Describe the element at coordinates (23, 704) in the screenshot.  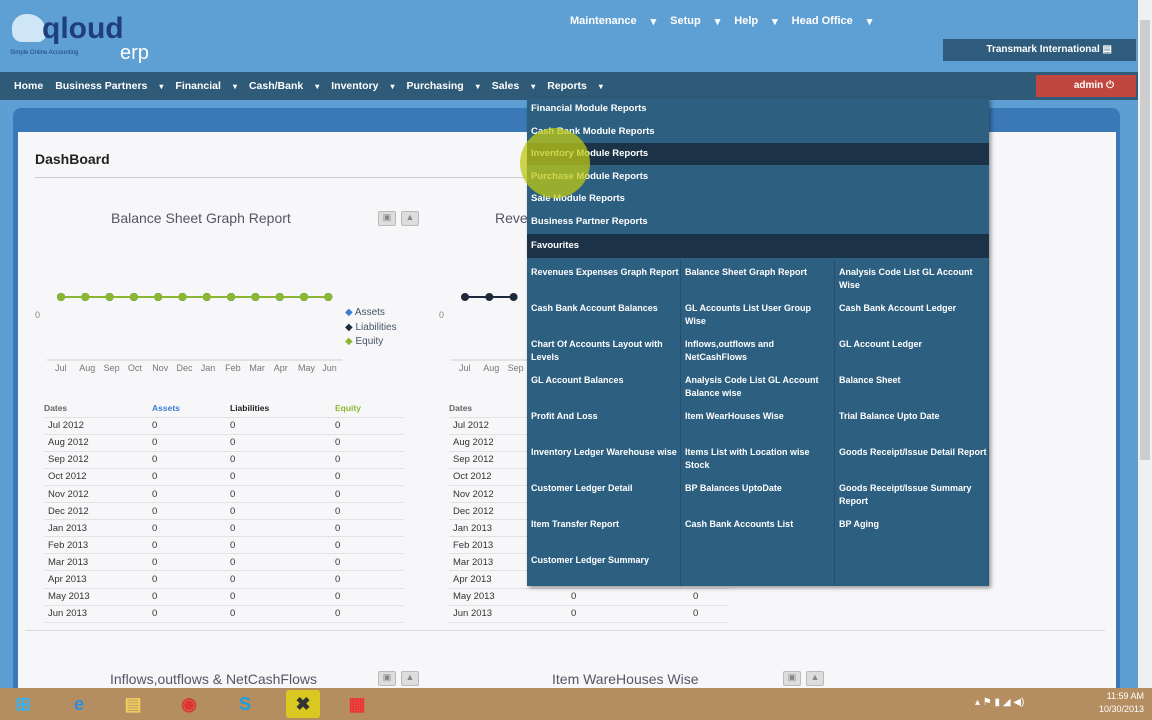
I see `start-icon: ⊞` at that location.